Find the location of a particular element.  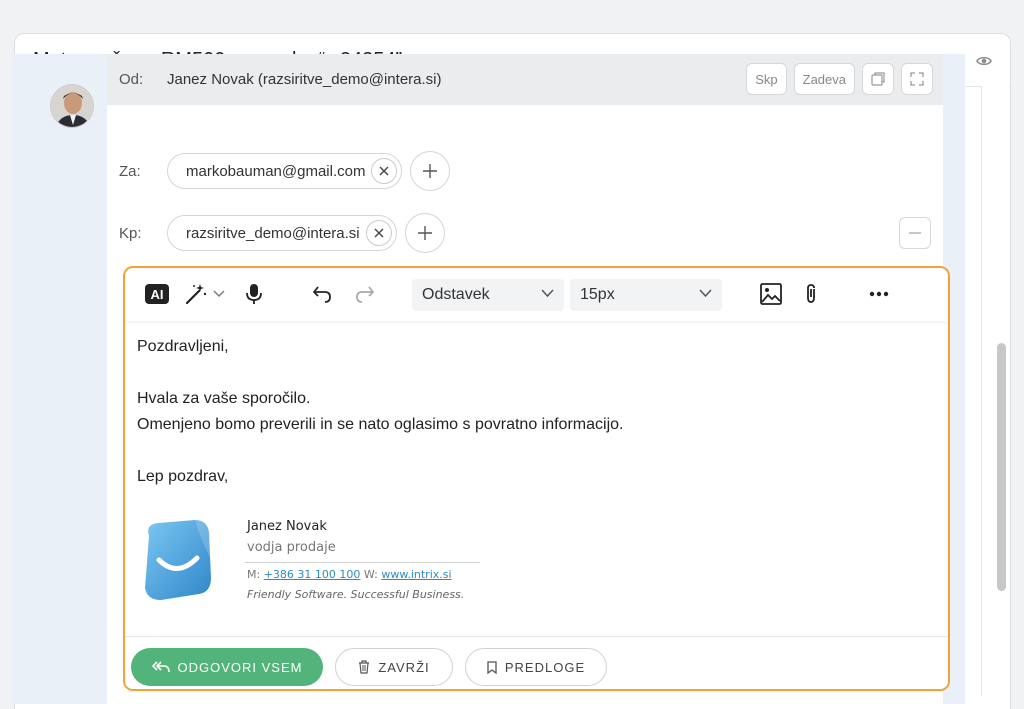

attach-button is located at coordinates (811, 294).